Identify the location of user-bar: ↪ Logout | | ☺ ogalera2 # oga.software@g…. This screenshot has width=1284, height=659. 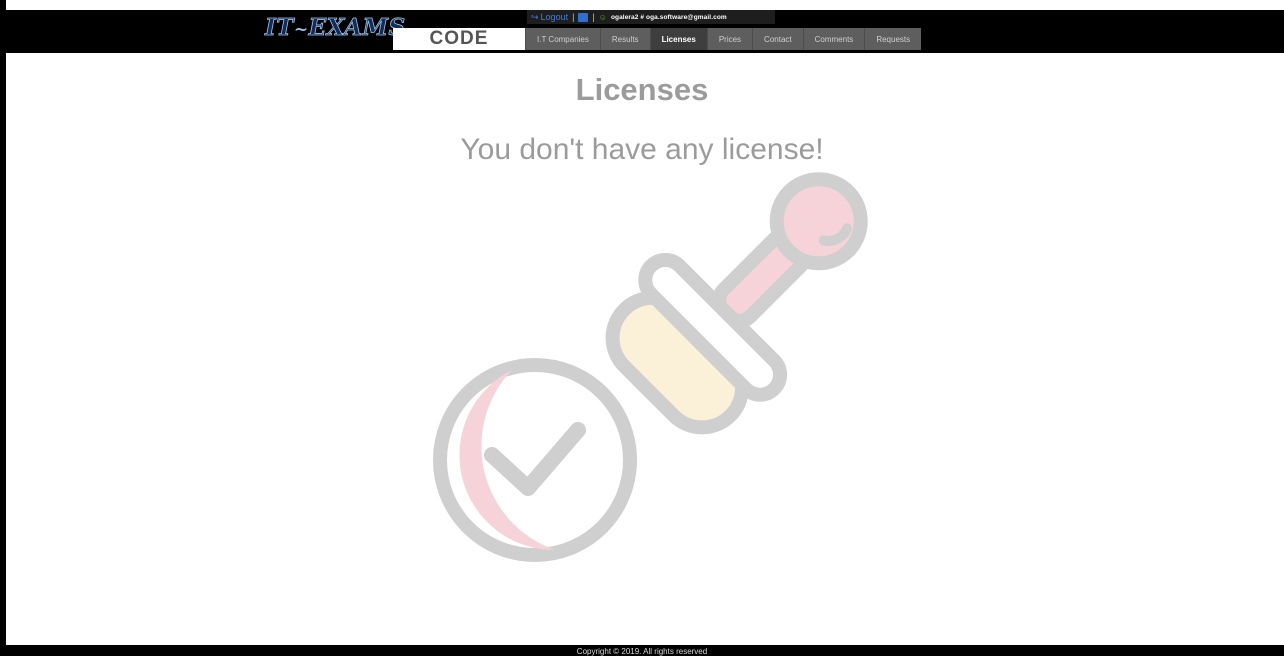
(651, 17).